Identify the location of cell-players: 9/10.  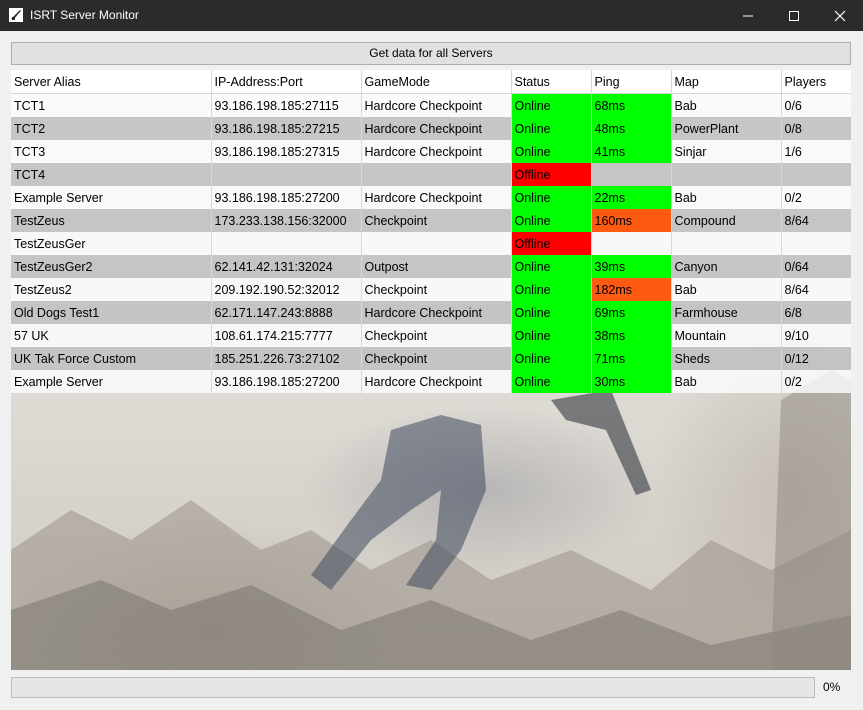
(816, 335).